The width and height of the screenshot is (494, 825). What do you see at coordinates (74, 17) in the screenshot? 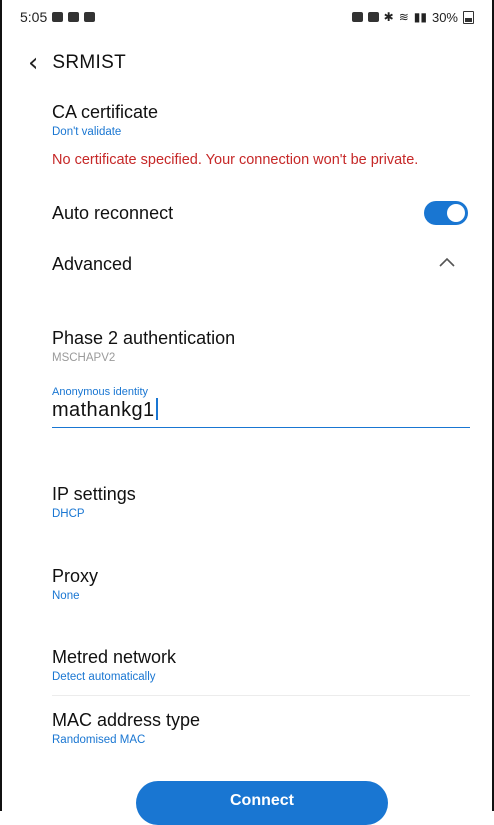
I see `notification-bell-icon` at bounding box center [74, 17].